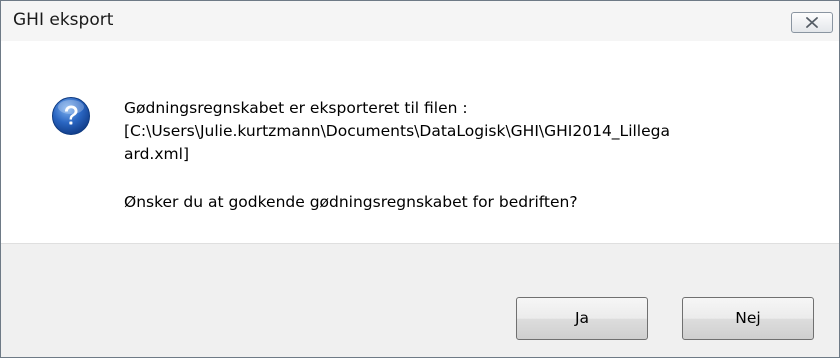 The image size is (840, 358). I want to click on window-title: GHI eksport, so click(63, 20).